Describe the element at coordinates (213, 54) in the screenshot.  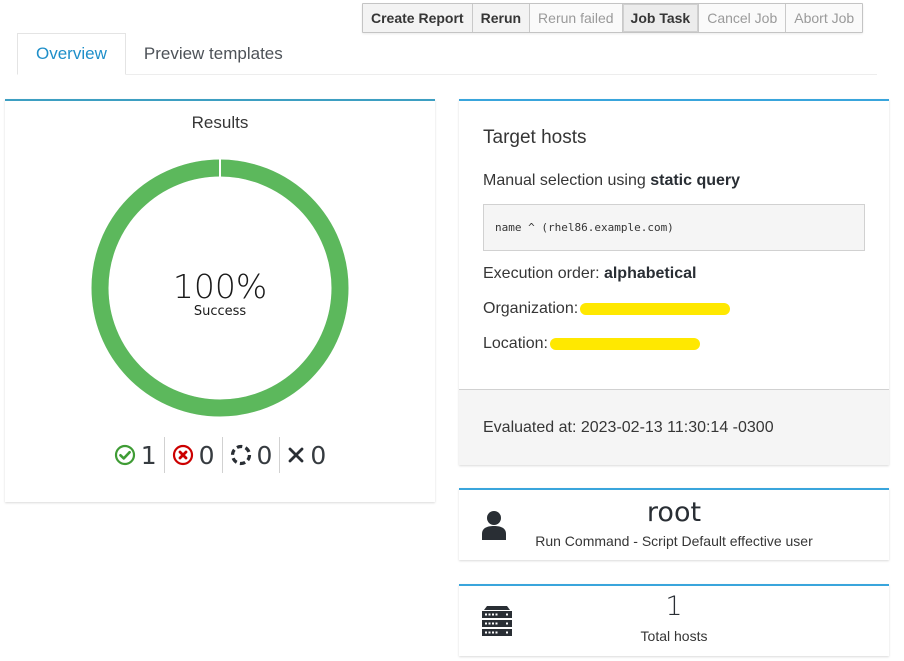
I see `tab-preview-templates: Preview templates` at that location.